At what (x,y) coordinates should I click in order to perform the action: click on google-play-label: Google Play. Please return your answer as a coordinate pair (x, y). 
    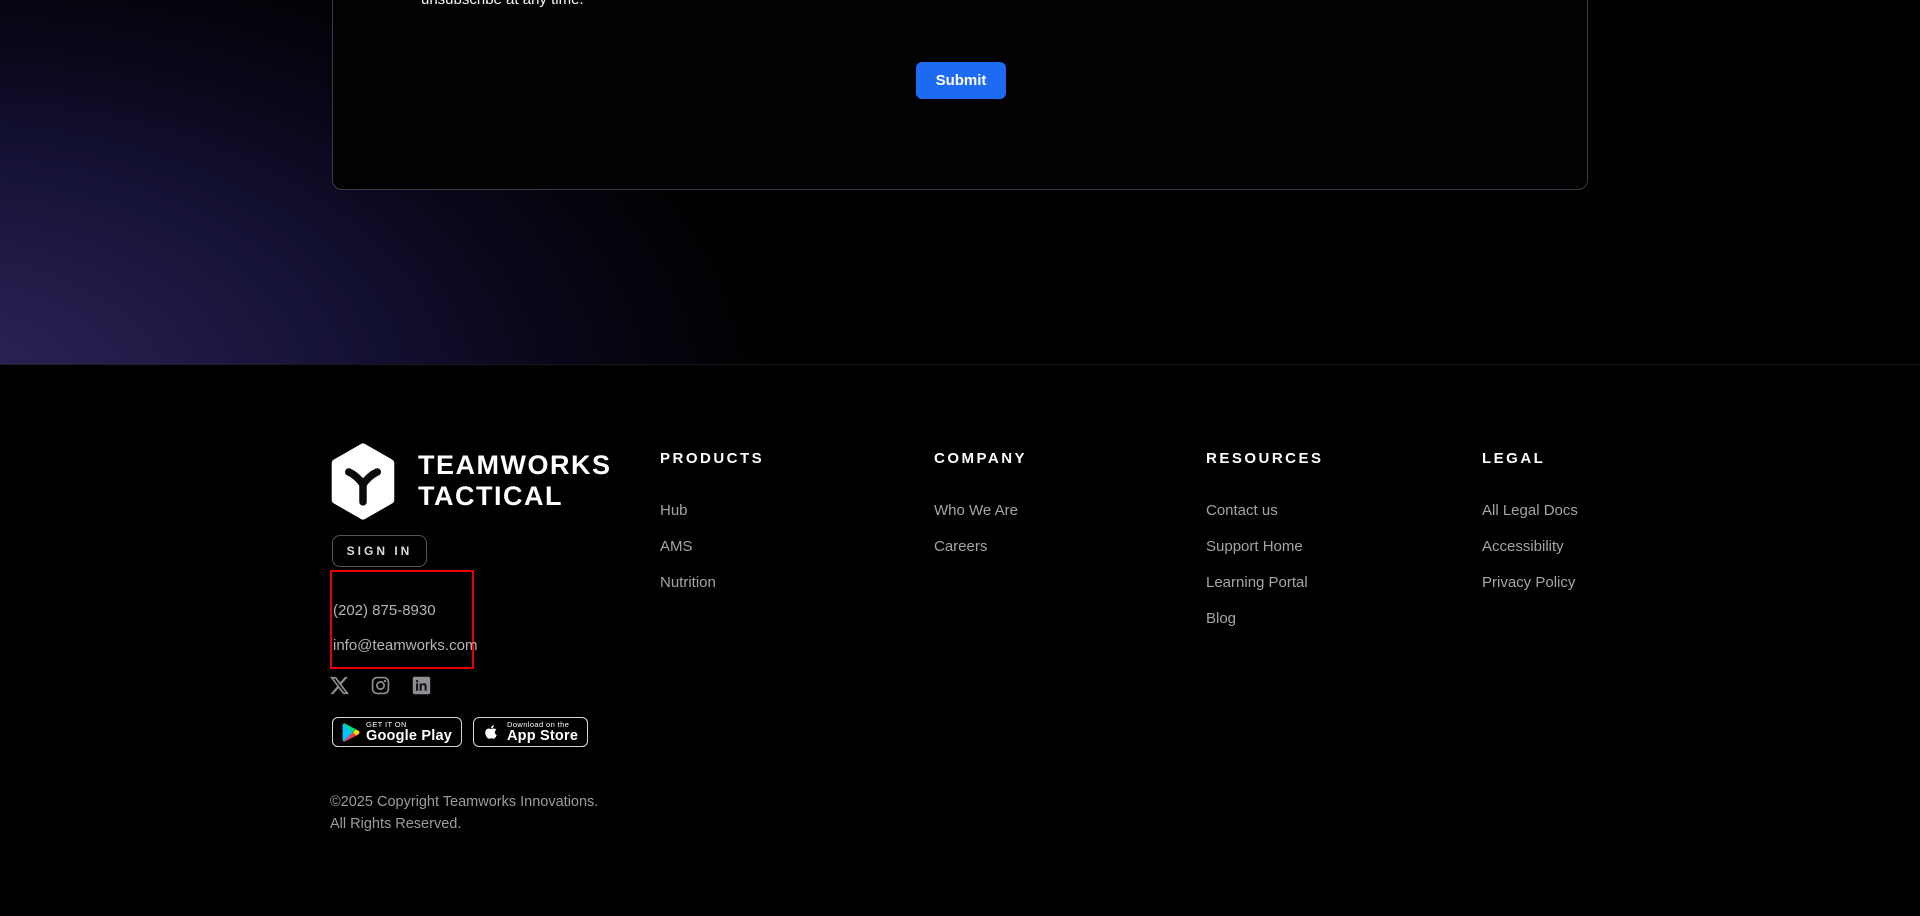
    Looking at the image, I should click on (409, 735).